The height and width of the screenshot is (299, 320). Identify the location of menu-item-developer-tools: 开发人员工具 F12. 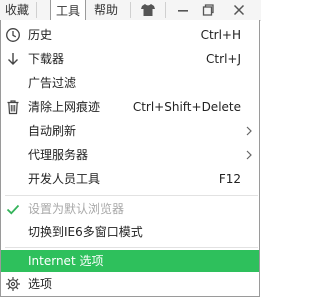
(130, 179).